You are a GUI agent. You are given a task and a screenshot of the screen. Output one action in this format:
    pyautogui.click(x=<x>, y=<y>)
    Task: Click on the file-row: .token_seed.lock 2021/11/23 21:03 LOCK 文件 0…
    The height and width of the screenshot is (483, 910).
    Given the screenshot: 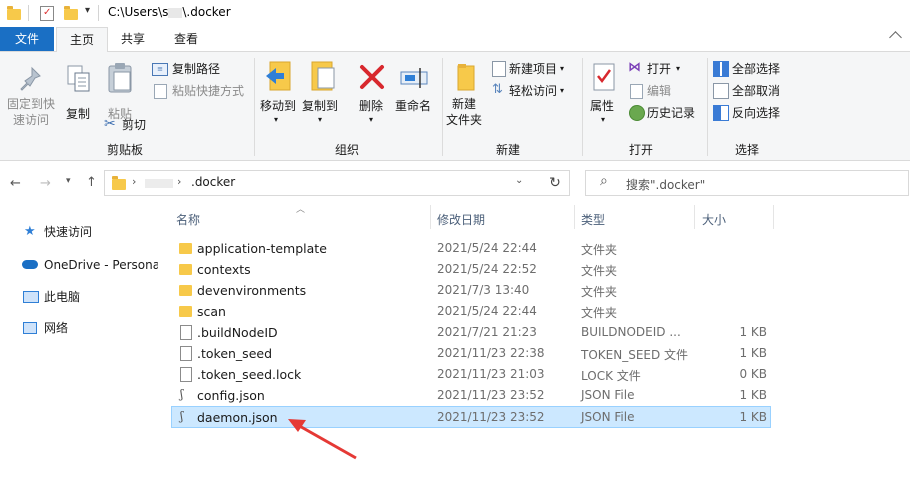 What is the action you would take?
    pyautogui.click(x=471, y=374)
    